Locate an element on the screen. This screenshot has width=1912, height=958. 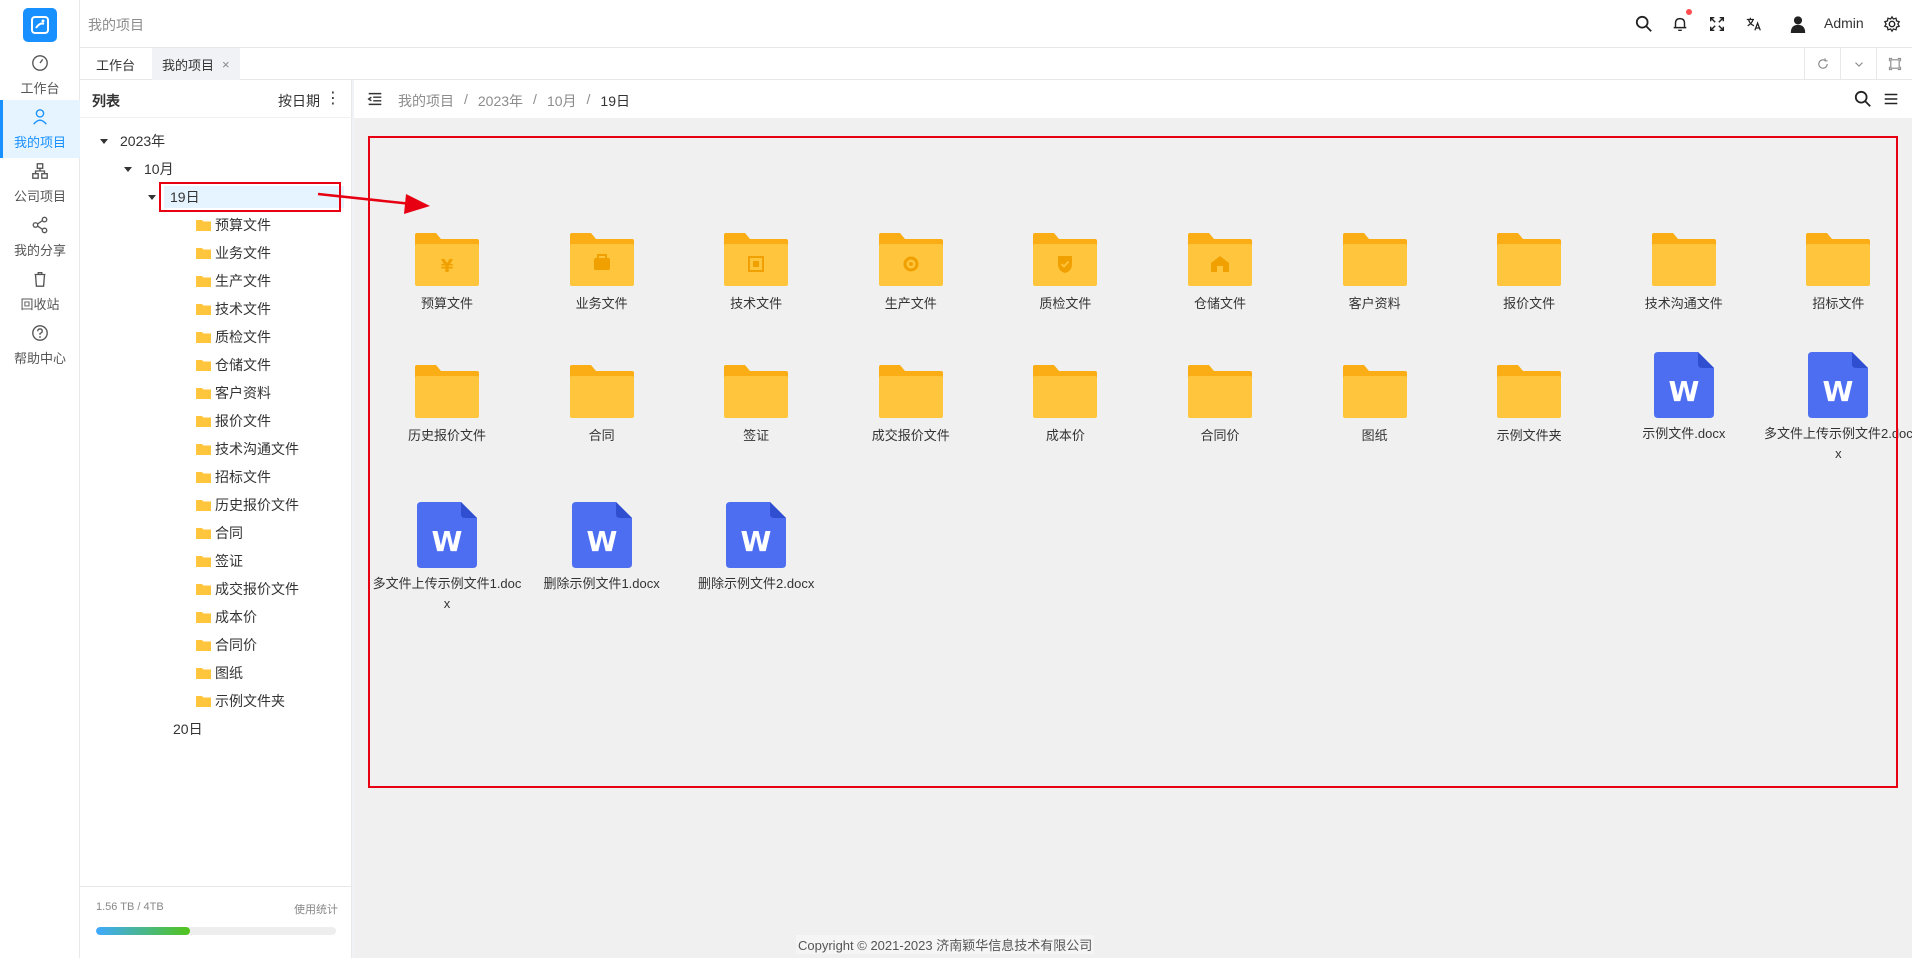
tree-node-month: 10月 is located at coordinates (149, 169).